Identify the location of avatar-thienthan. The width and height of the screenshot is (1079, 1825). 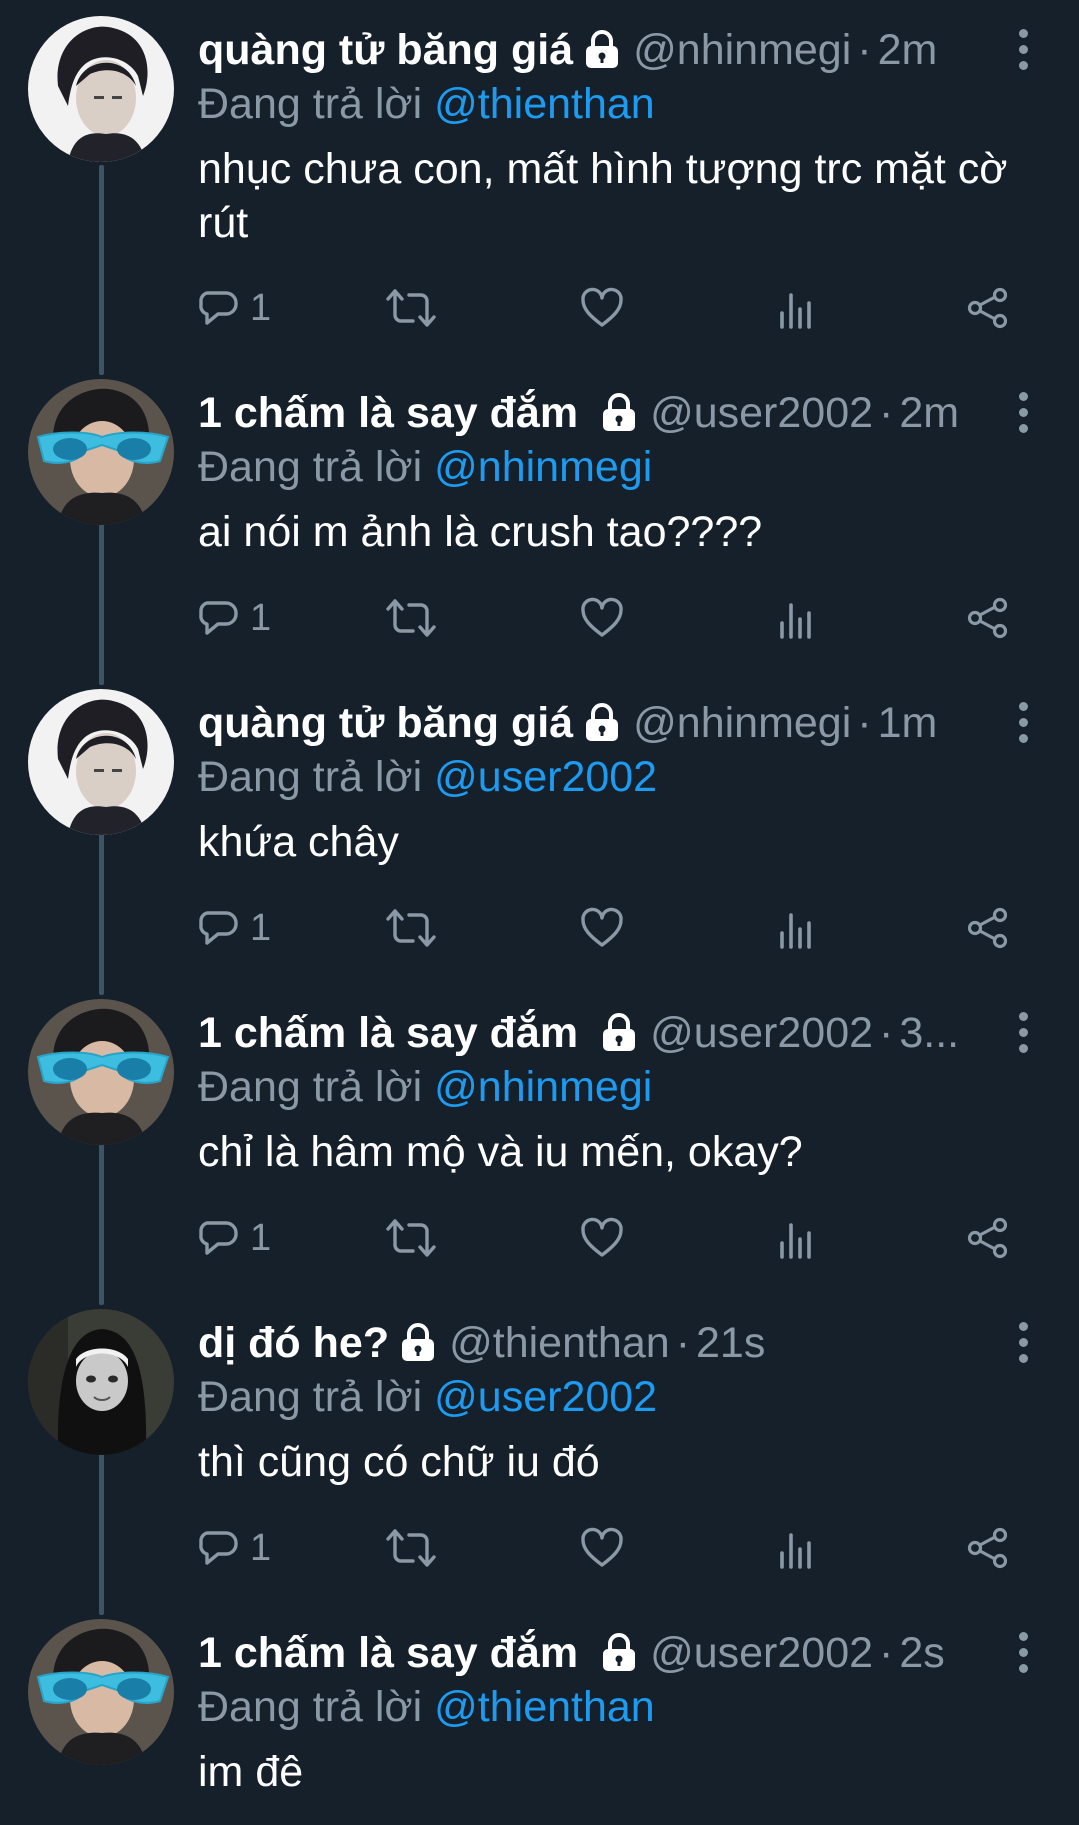
(101, 1382).